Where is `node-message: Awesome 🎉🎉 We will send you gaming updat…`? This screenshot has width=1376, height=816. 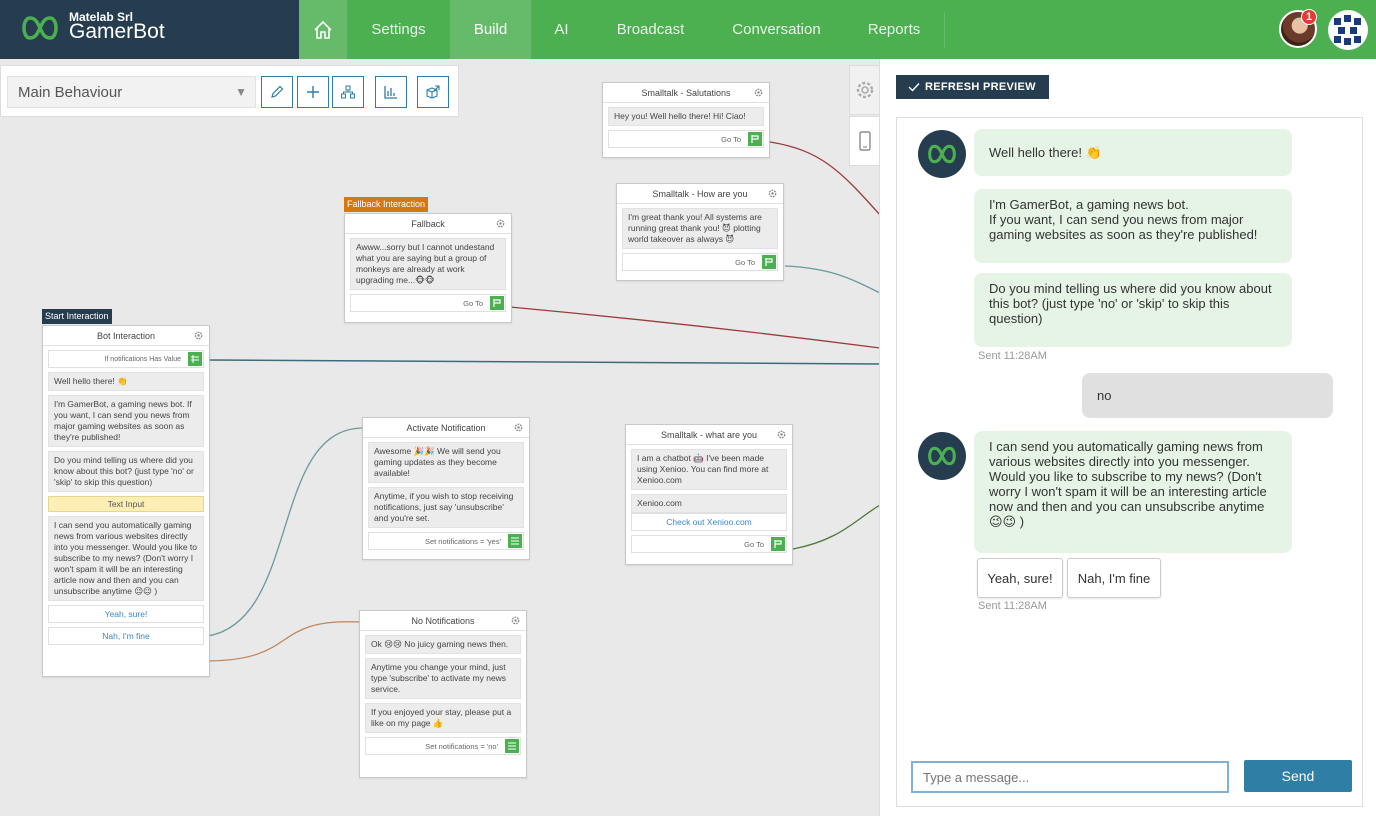
node-message: Awesome 🎉🎉 We will send you gaming updat… is located at coordinates (446, 462).